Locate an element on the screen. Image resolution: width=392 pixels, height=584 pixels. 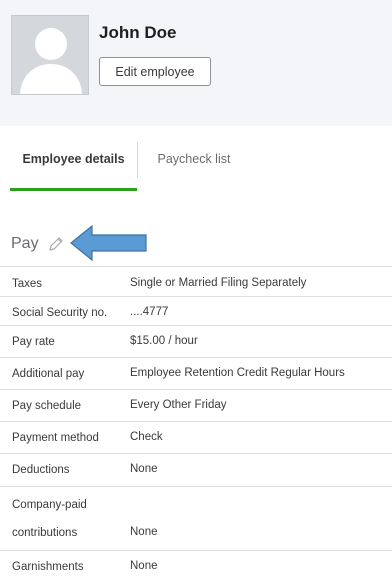
edit-employee-button: Edit employee is located at coordinates (155, 71).